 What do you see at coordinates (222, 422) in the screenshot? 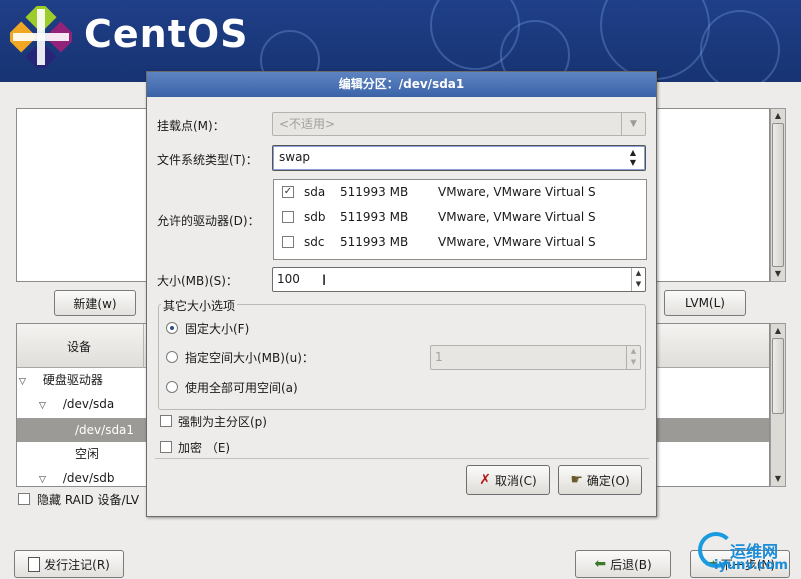
I see `primary-partition-label: 强制为主分区(p)` at bounding box center [222, 422].